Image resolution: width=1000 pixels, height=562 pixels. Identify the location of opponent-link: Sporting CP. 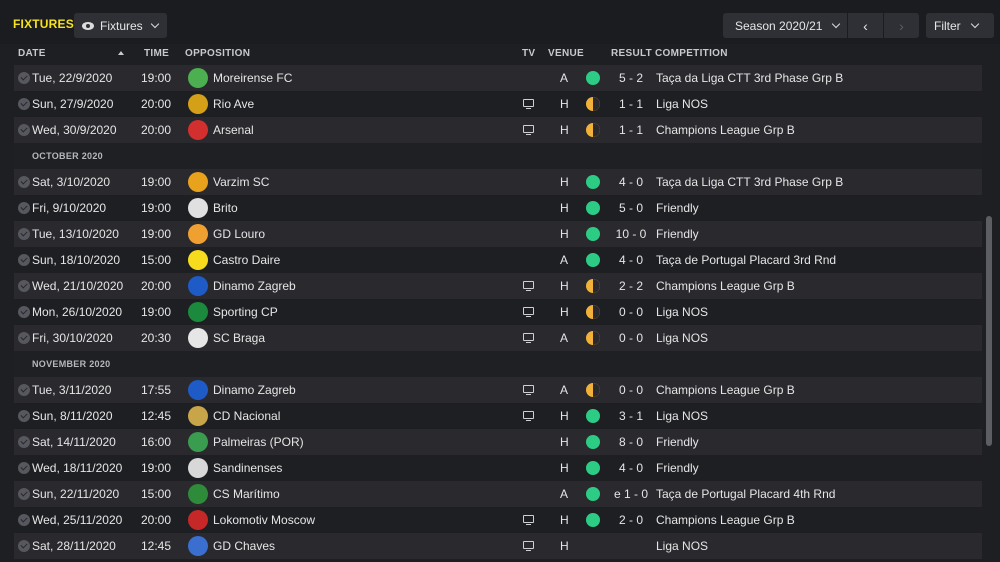
(245, 312).